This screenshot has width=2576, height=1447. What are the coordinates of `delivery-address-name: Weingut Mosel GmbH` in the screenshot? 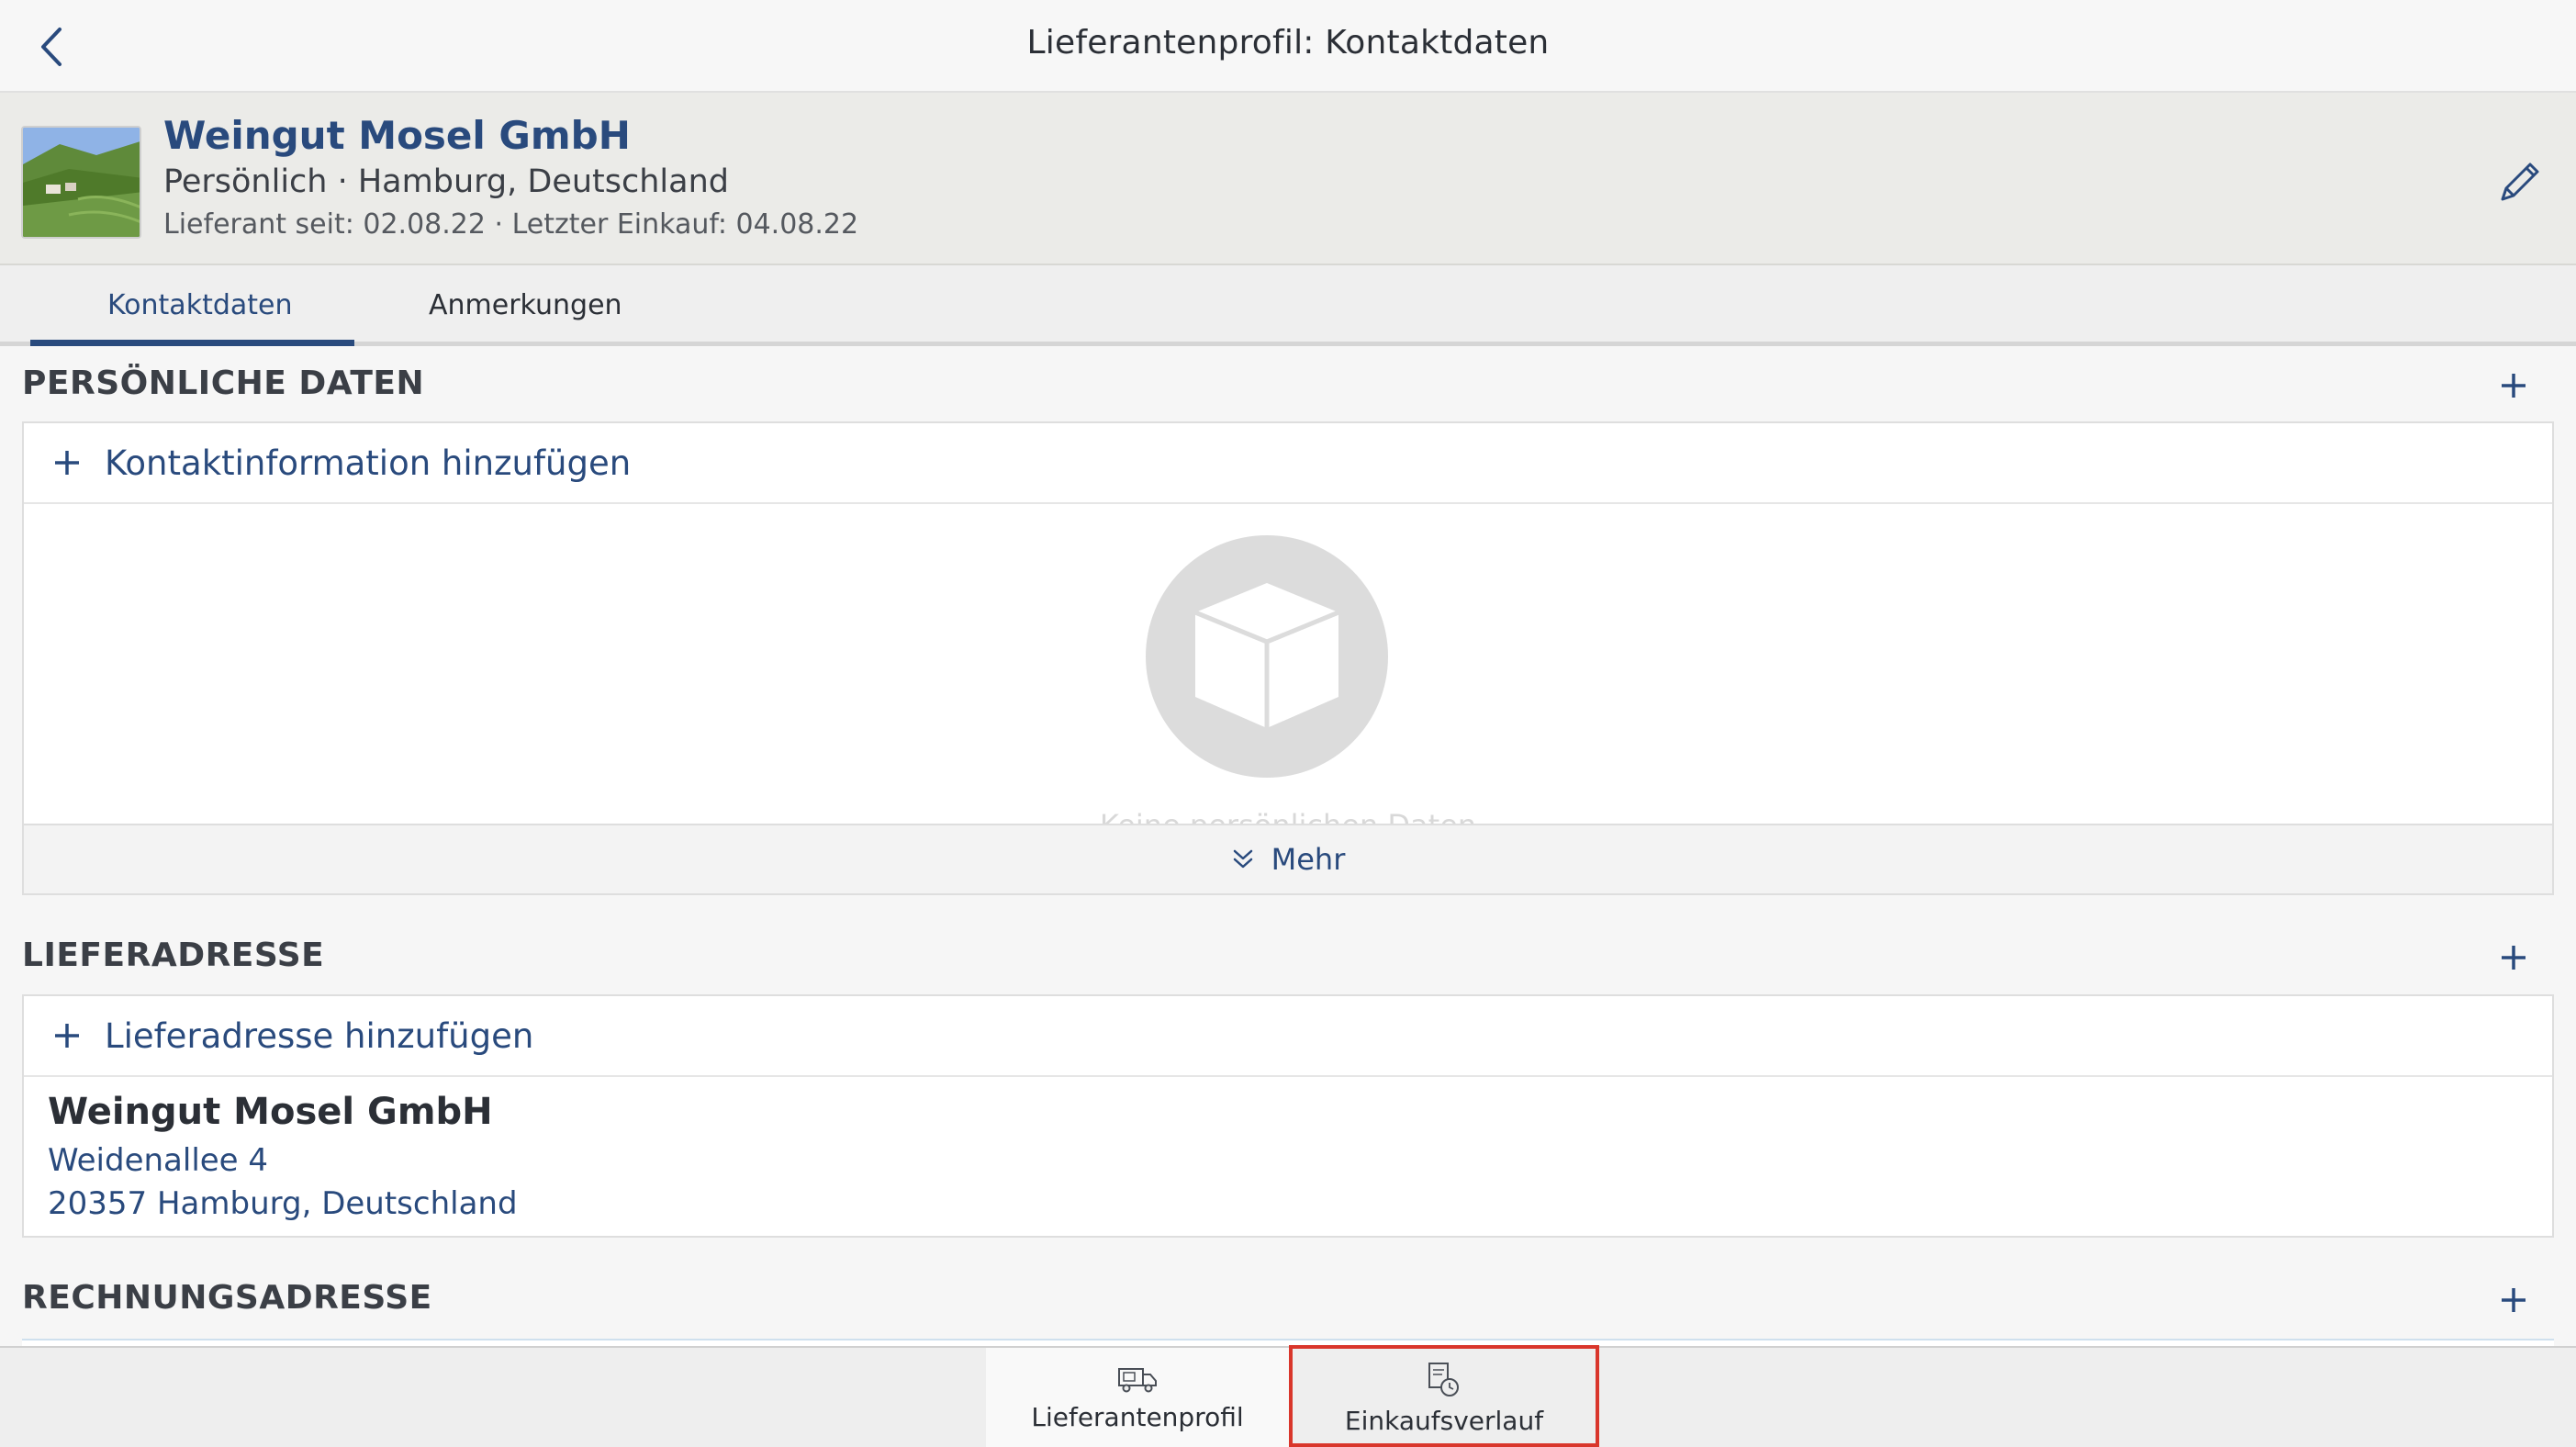 It's located at (270, 1112).